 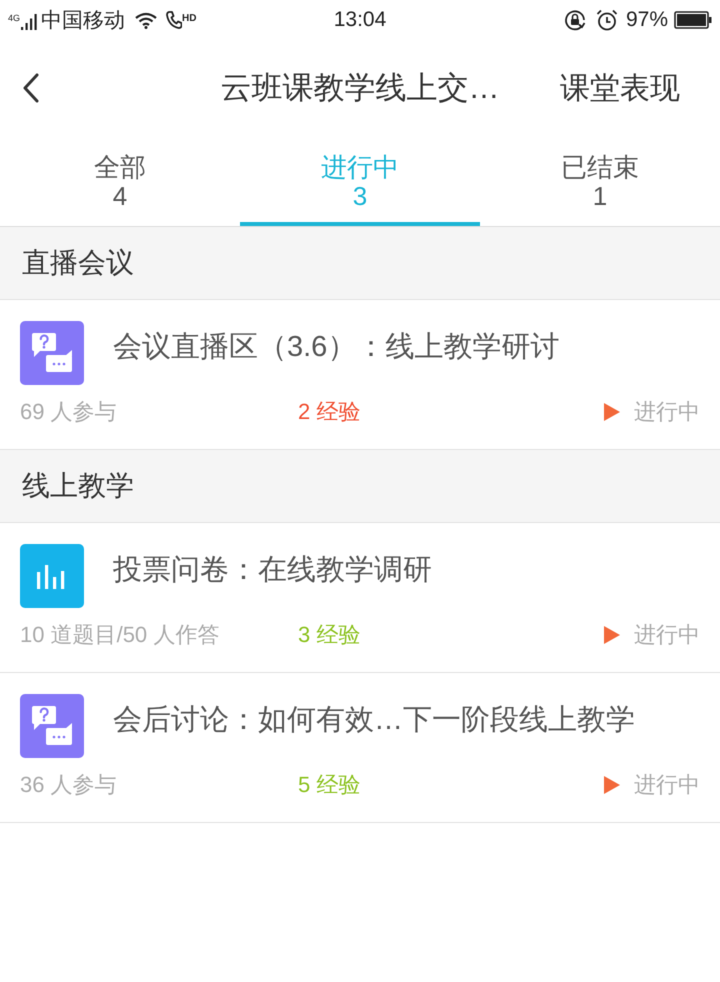 What do you see at coordinates (600, 181) in the screenshot?
I see `filter-tab: 已结束 1` at bounding box center [600, 181].